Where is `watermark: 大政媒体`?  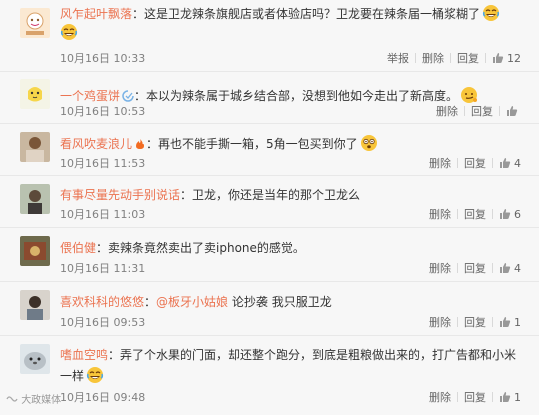 watermark: 大政媒体 is located at coordinates (33, 398).